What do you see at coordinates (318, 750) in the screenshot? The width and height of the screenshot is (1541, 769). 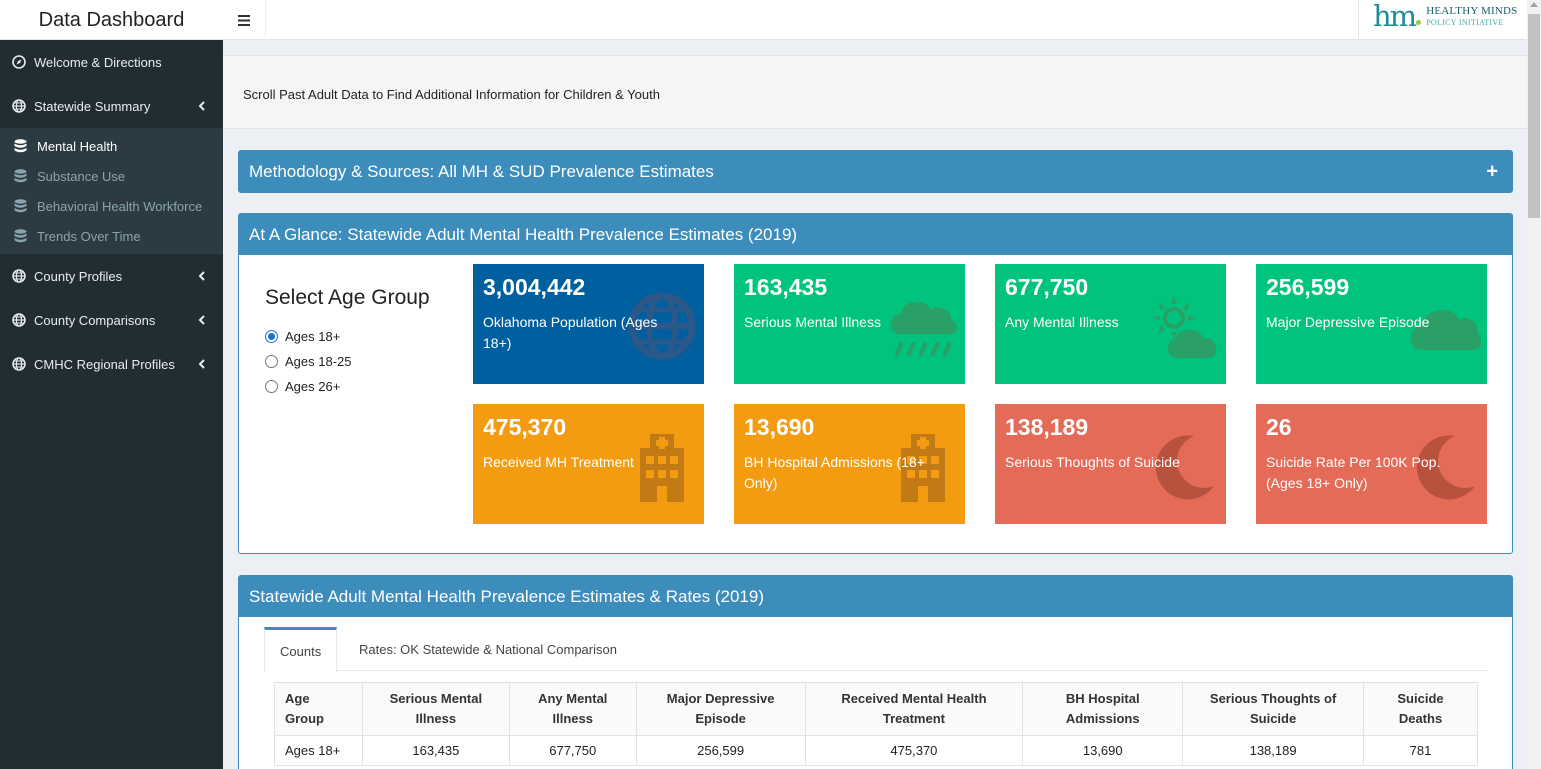 I see `table-cell: Ages 18+` at bounding box center [318, 750].